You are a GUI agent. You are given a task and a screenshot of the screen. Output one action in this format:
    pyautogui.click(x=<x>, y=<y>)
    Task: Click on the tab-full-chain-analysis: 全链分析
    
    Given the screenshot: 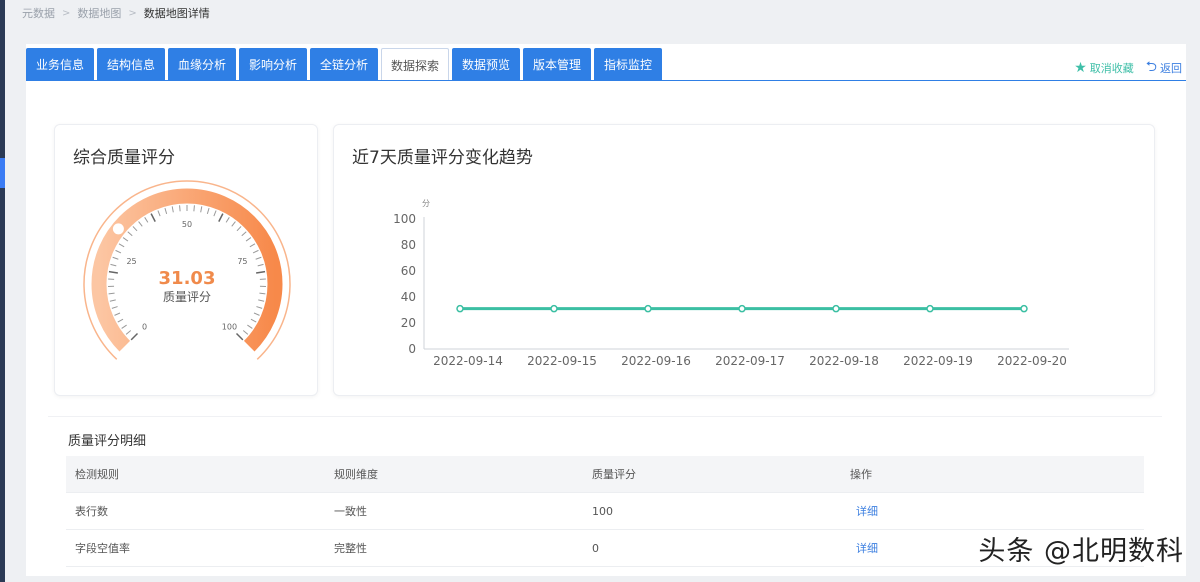 What is the action you would take?
    pyautogui.click(x=344, y=64)
    